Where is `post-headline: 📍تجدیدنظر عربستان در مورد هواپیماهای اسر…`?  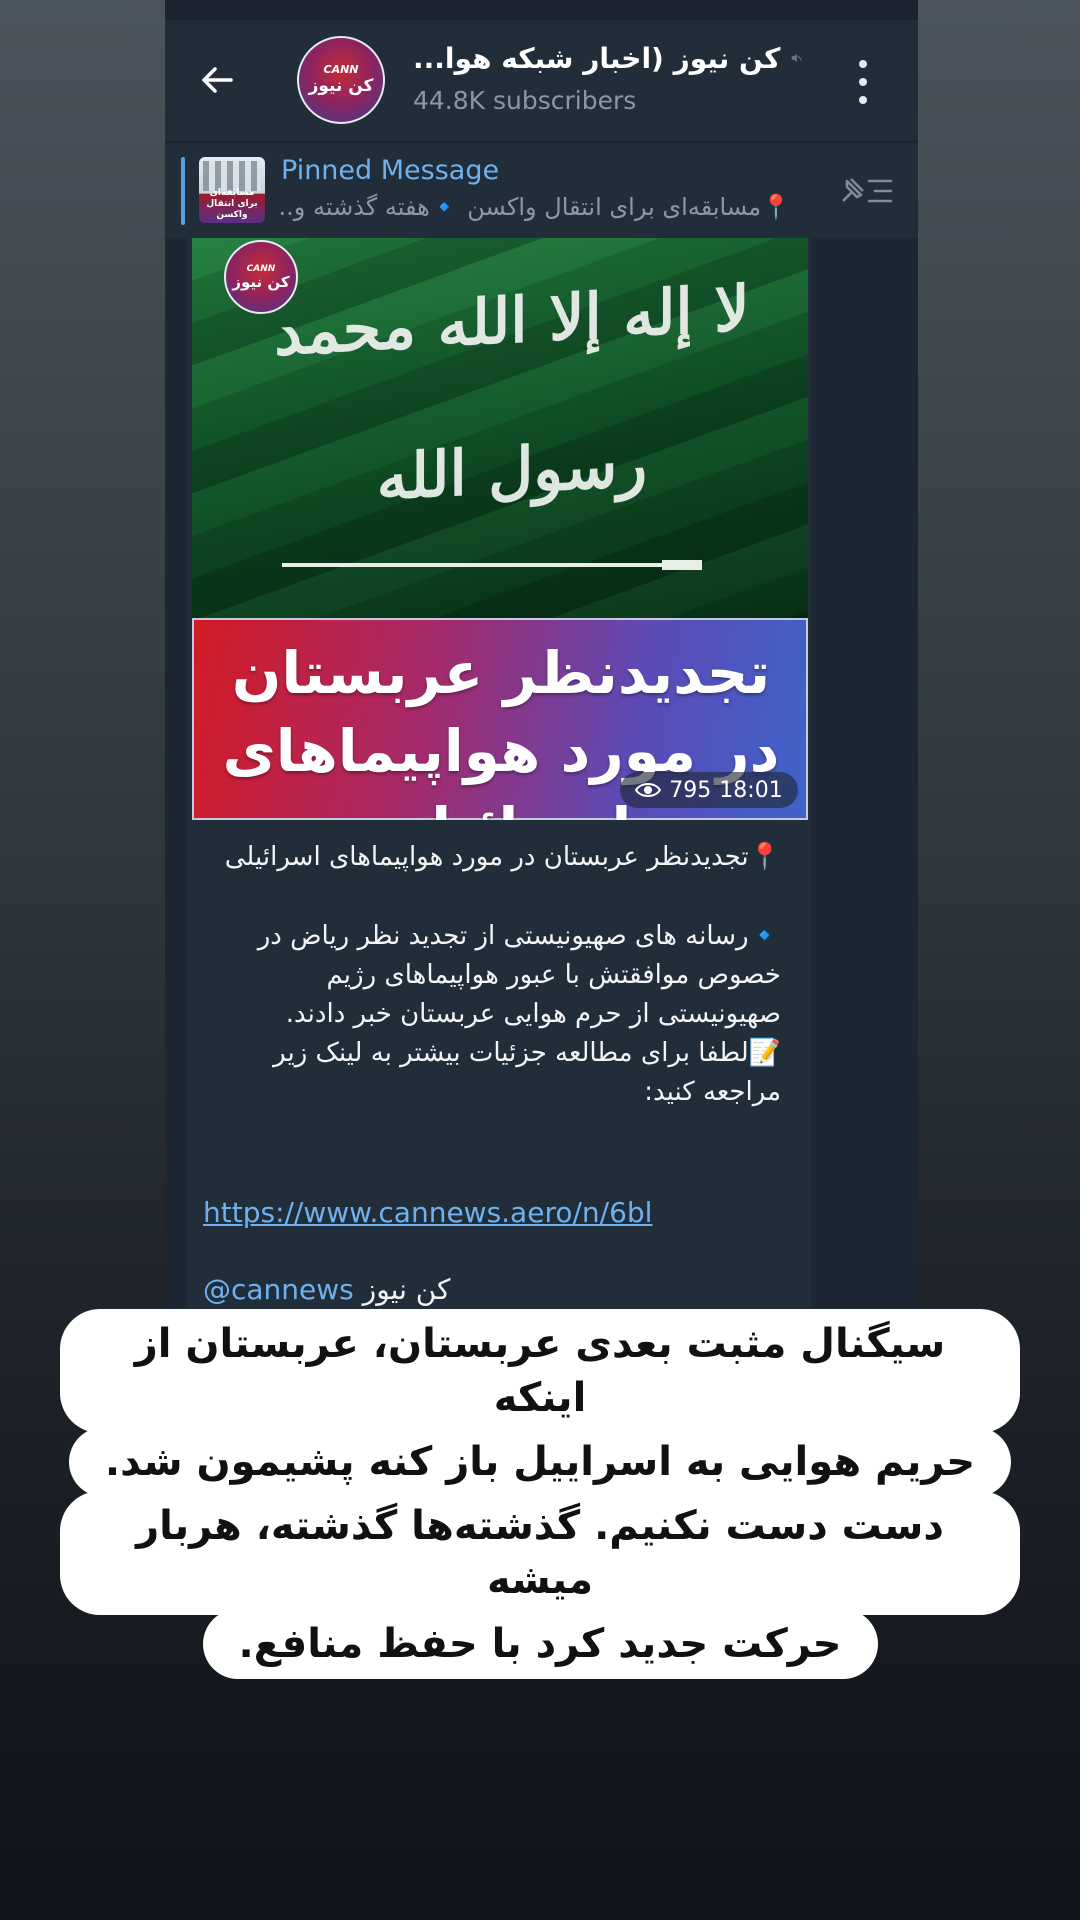 post-headline: 📍تجدیدنظر عربستان در مورد هواپیماهای اسر… is located at coordinates (502, 857).